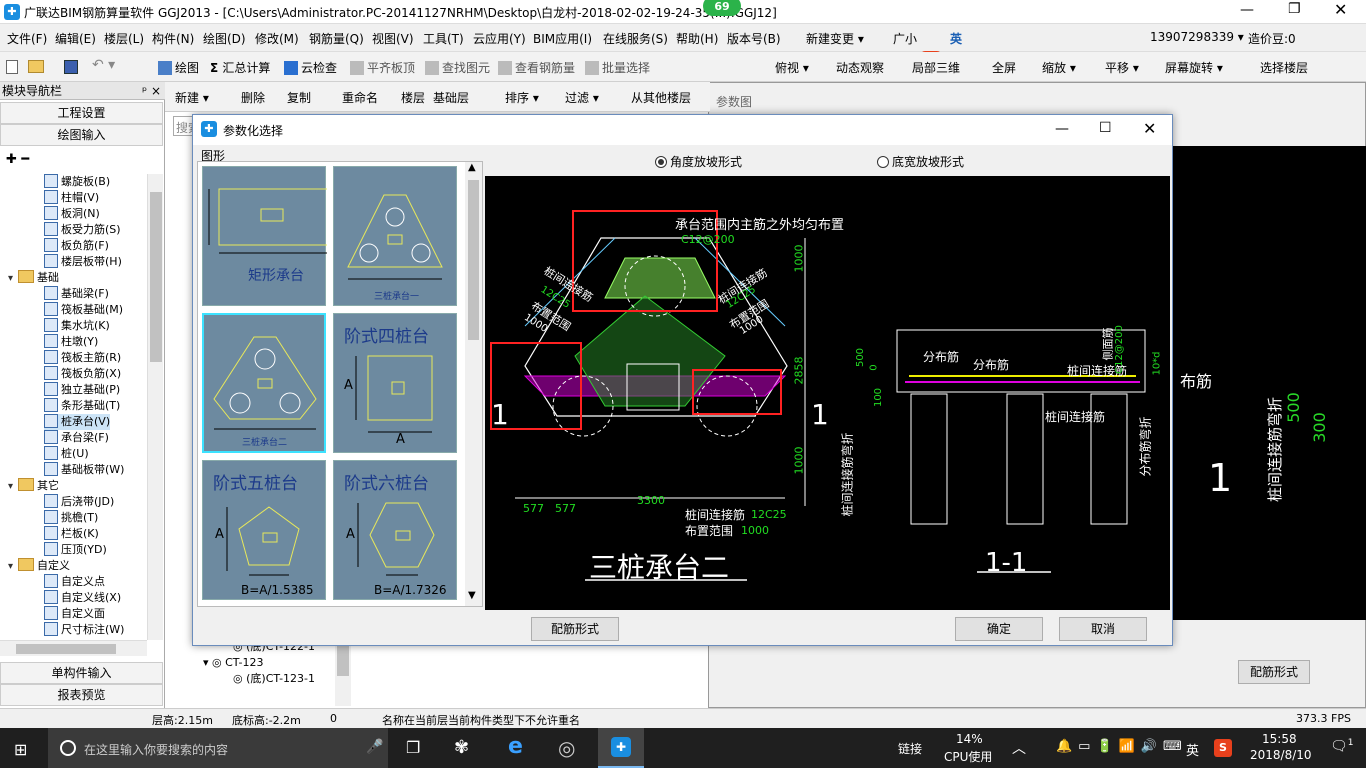 The width and height of the screenshot is (1366, 768). Describe the element at coordinates (75, 550) in the screenshot. I see `tree-item: 压顶(YD)` at that location.